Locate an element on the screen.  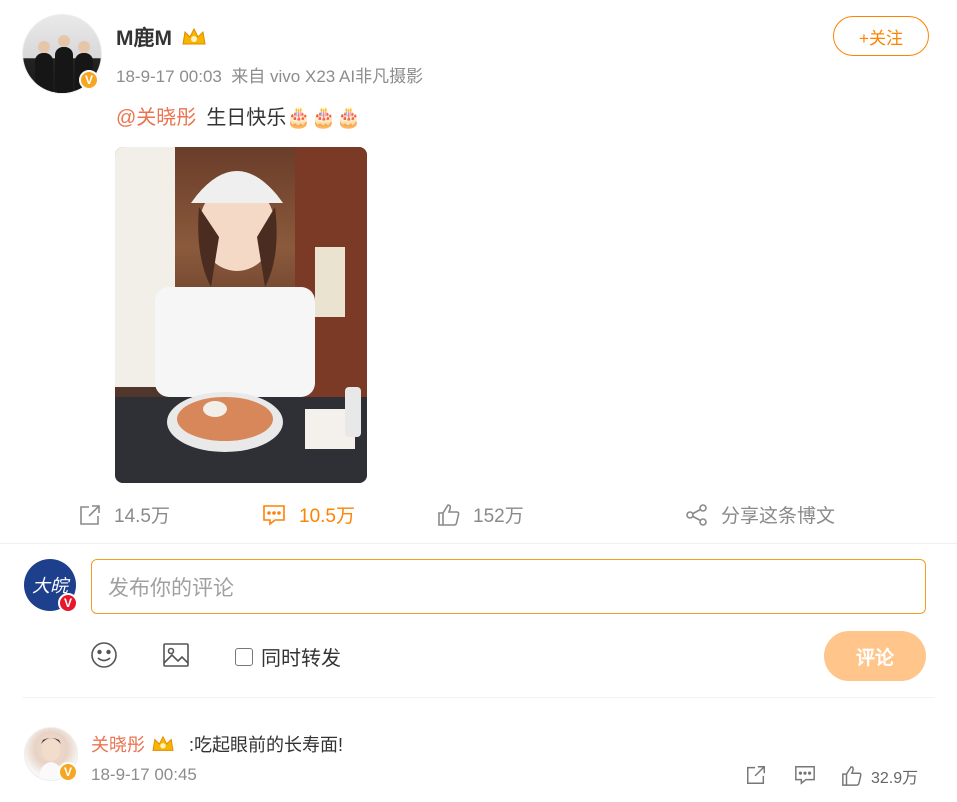
like-button: 152万 is located at coordinates (480, 514).